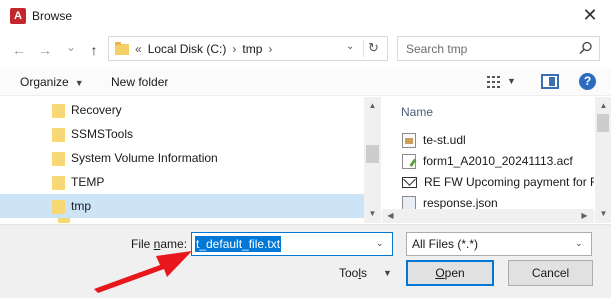  I want to click on list-item: RE FW Upcoming payment for Fi, so click(498, 182).